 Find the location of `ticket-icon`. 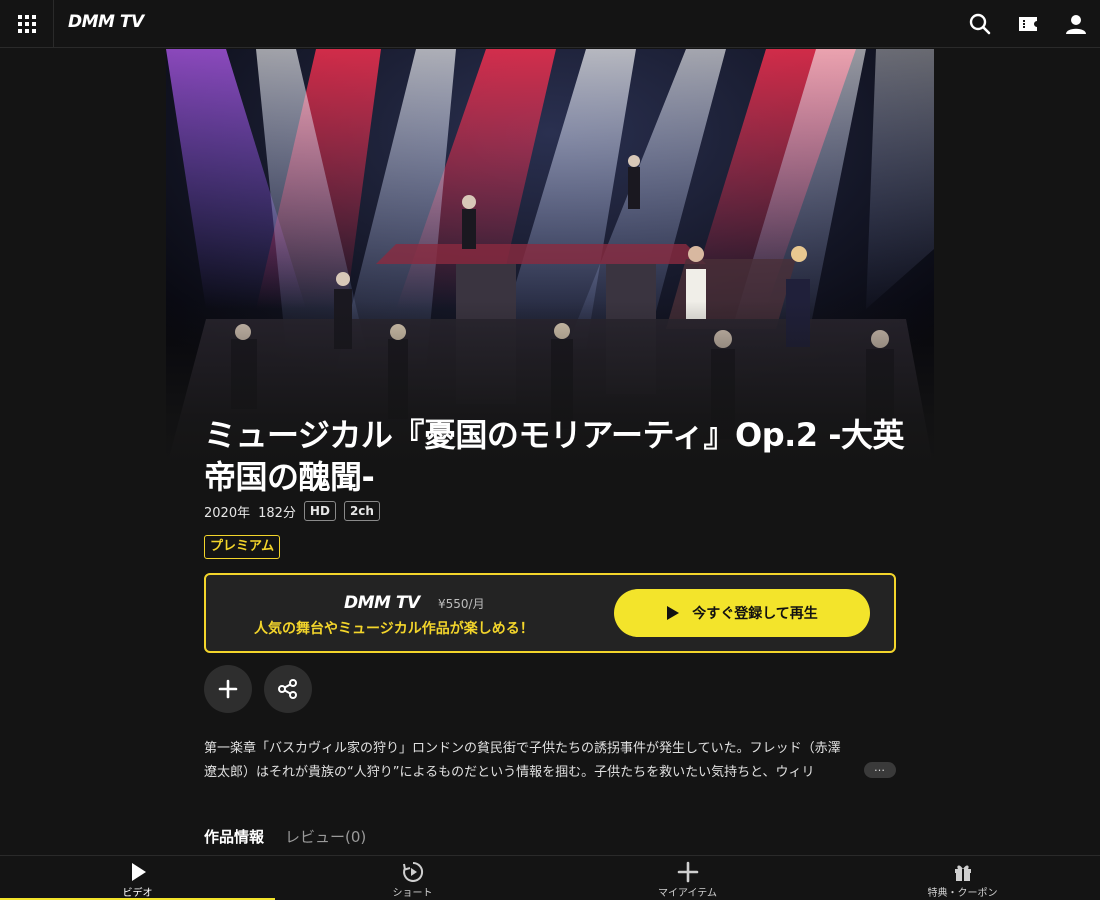

ticket-icon is located at coordinates (1028, 24).